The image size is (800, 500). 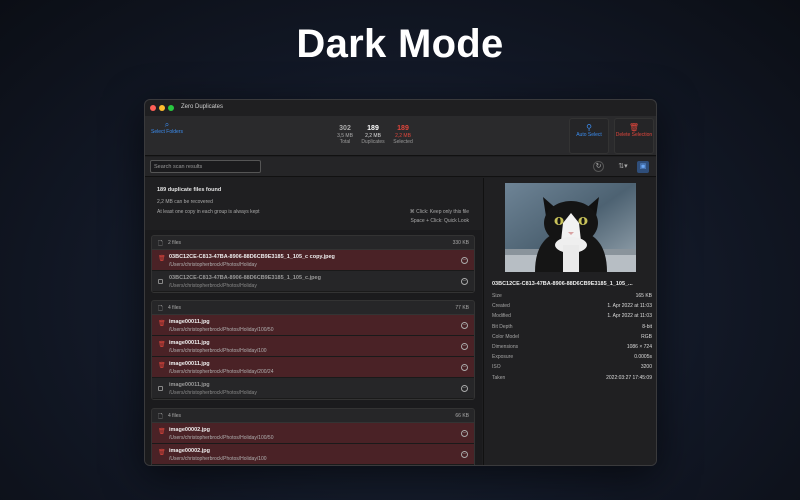 What do you see at coordinates (185, 202) in the screenshot?
I see `recoverable-text: 2,2 MB can be recovered` at bounding box center [185, 202].